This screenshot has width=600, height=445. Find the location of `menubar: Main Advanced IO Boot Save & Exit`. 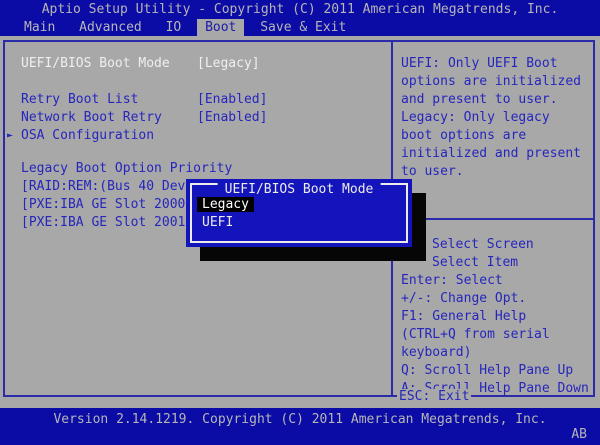

menubar: Main Advanced IO Boot Save & Exit is located at coordinates (300, 27).